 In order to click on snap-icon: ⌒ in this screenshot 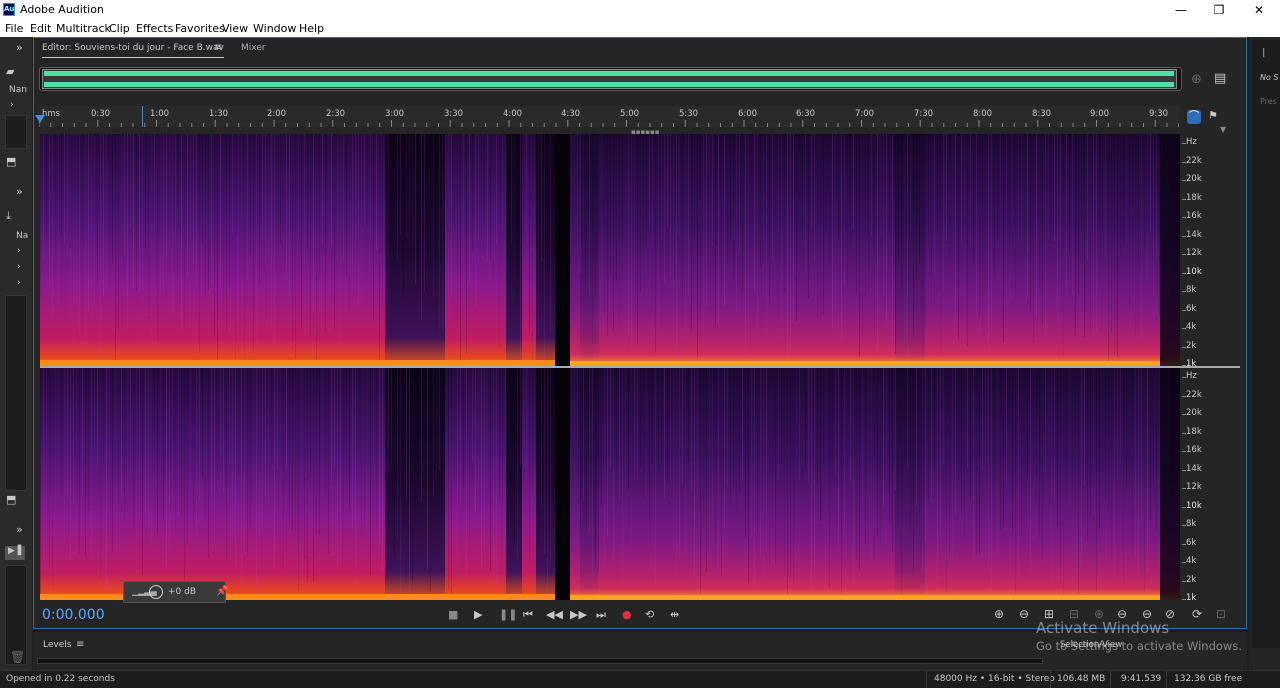, I will do `click(1194, 117)`.